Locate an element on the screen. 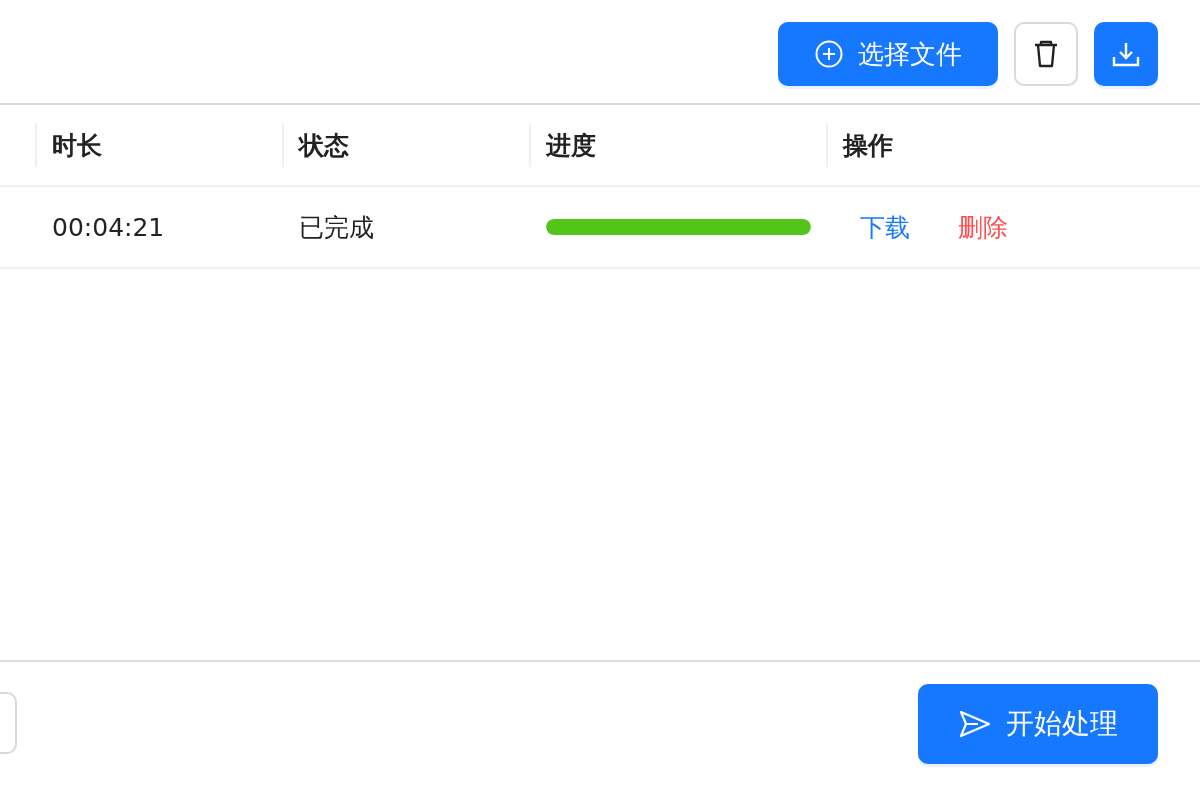  plus-circle-icon is located at coordinates (829, 54).